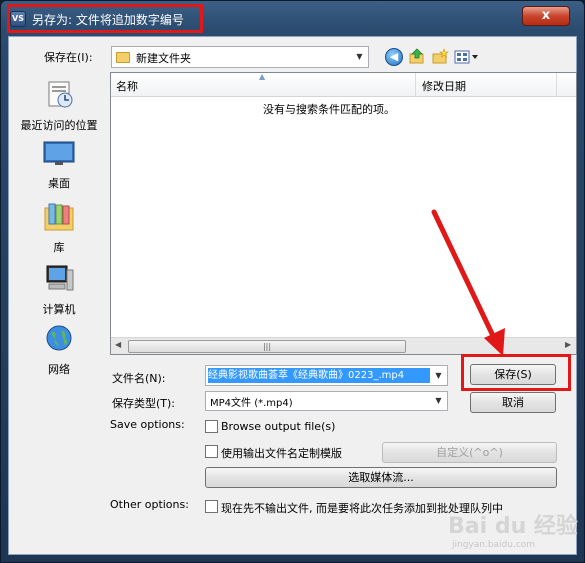 The height and width of the screenshot is (563, 585). Describe the element at coordinates (494, 545) in the screenshot. I see `baidu-watermark-url: jingyan.baidu.com` at that location.